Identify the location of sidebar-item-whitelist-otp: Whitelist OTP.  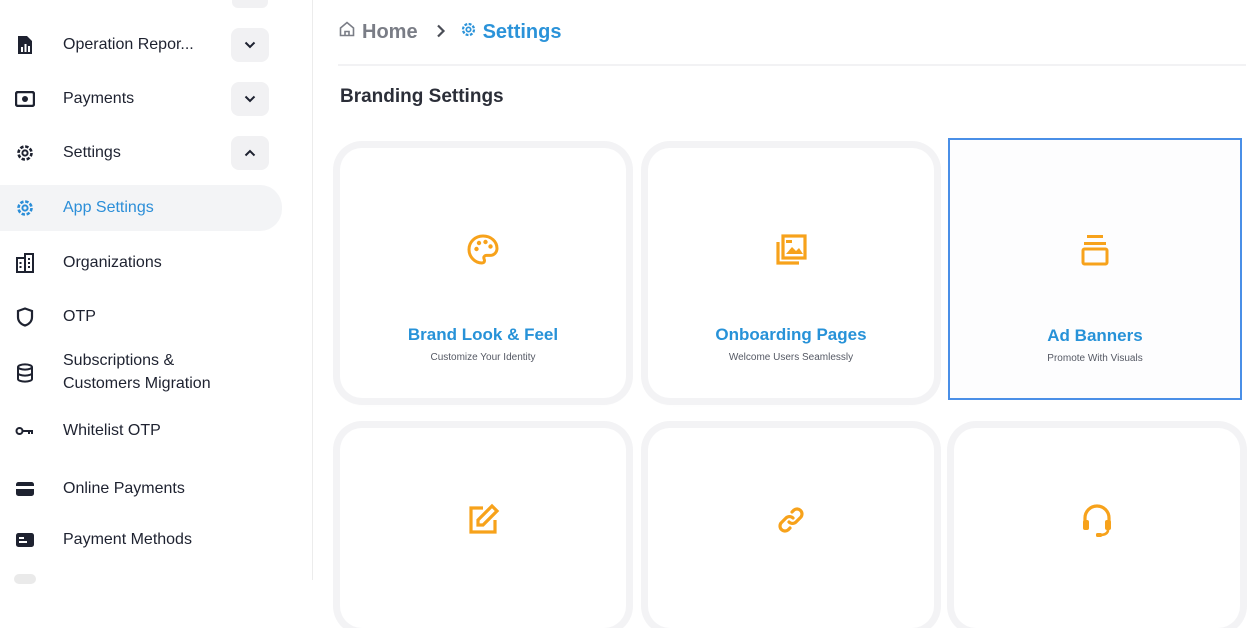
(145, 431).